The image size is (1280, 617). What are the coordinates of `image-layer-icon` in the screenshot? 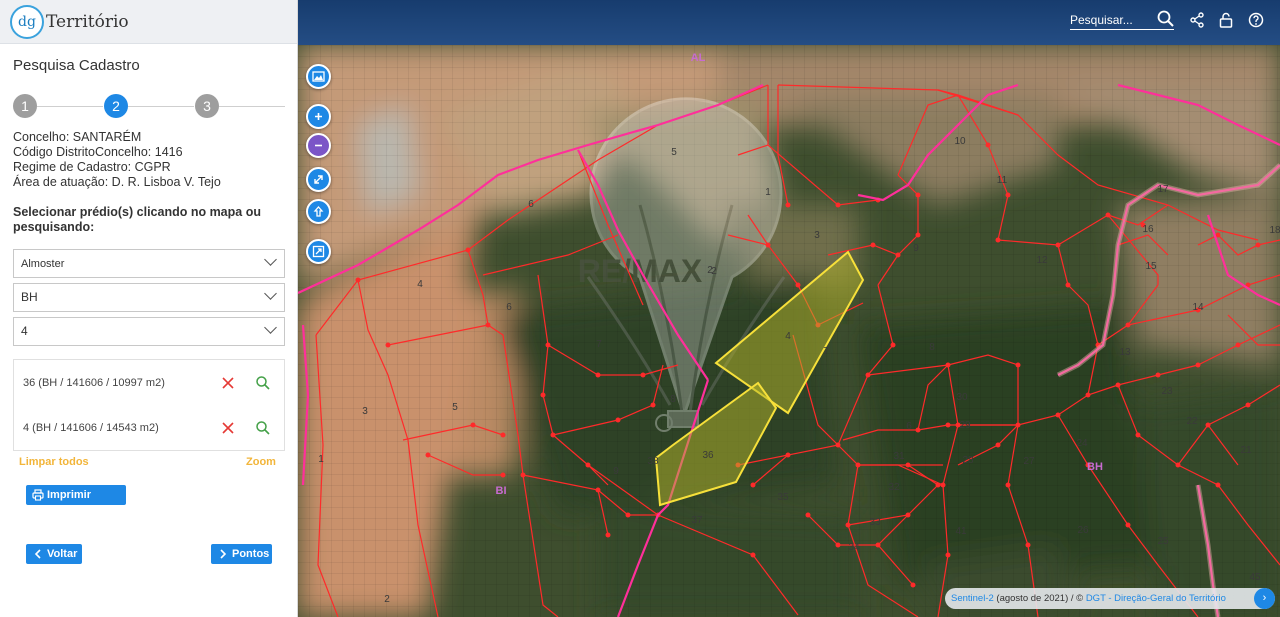 It's located at (318, 76).